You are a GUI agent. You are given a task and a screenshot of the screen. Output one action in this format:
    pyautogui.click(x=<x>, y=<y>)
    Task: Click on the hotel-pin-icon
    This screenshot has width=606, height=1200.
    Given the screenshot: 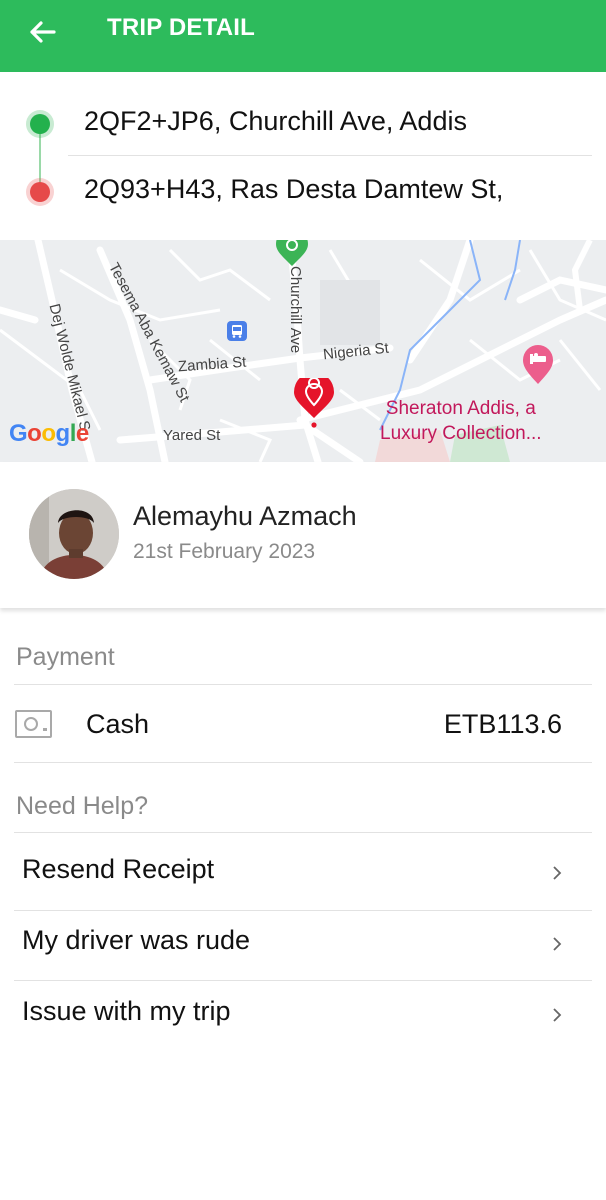 What is the action you would take?
    pyautogui.click(x=538, y=364)
    